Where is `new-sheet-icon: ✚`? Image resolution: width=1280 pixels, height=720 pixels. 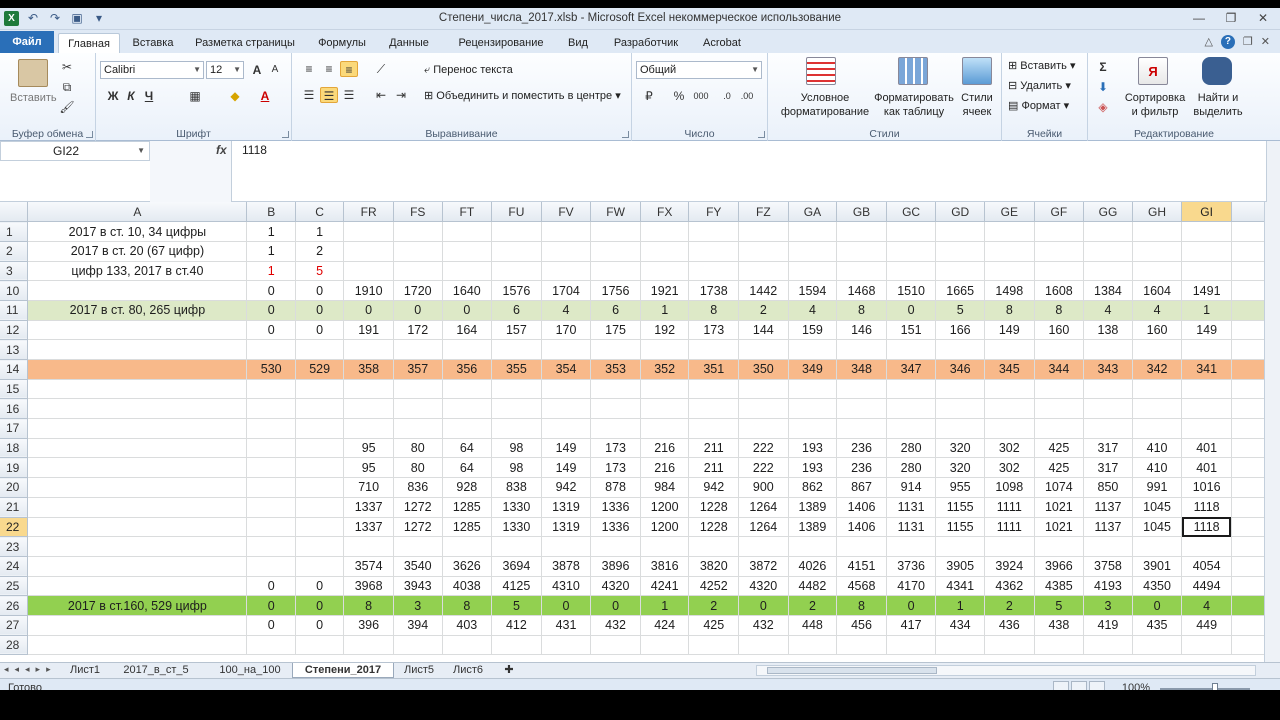
new-sheet-icon: ✚ is located at coordinates (509, 670).